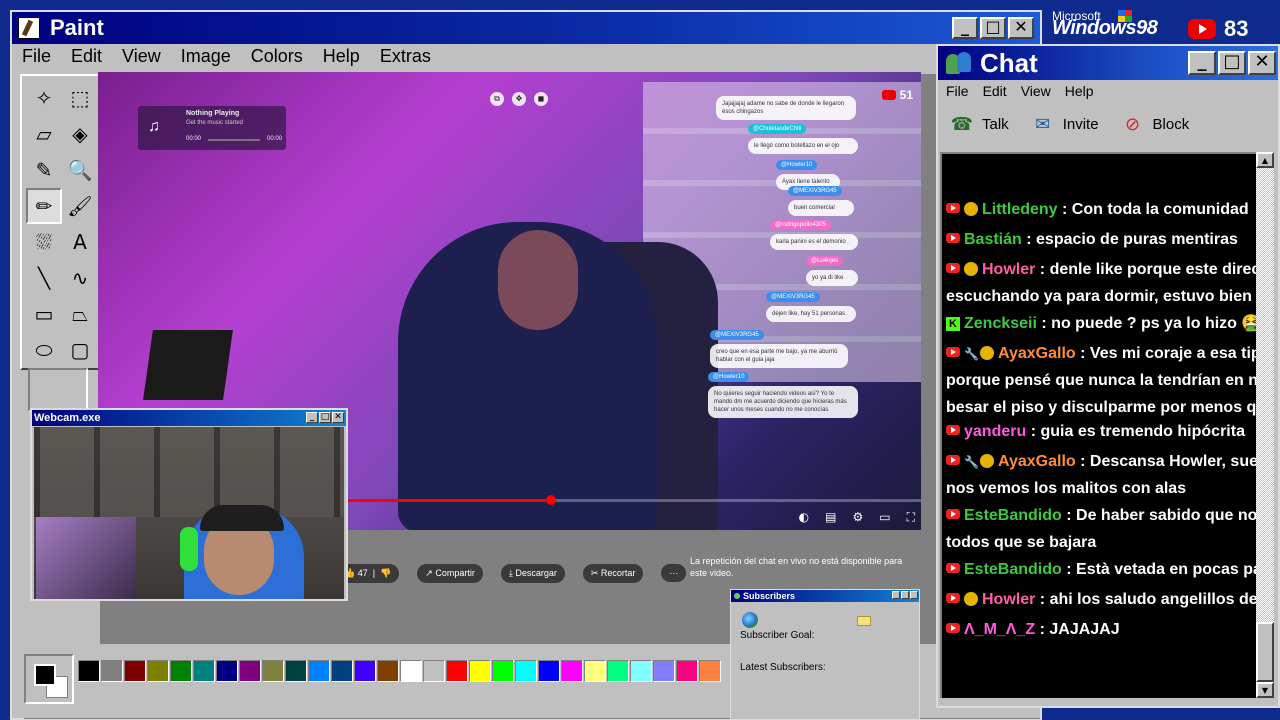  What do you see at coordinates (905, 595) in the screenshot?
I see `subs-maximize-button` at bounding box center [905, 595].